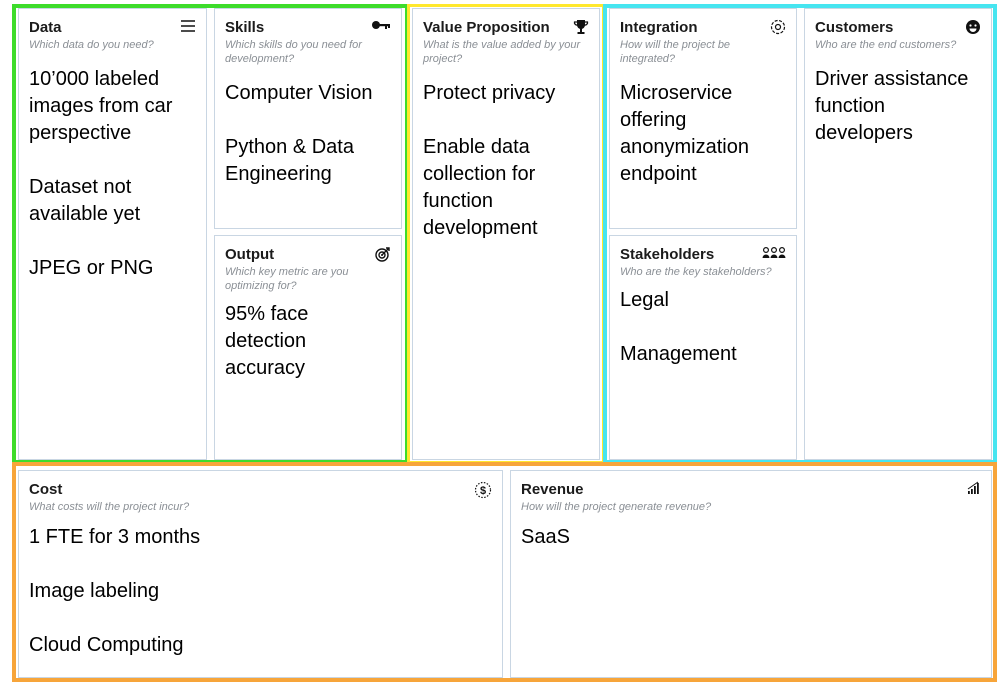 This screenshot has height=683, width=1000. Describe the element at coordinates (502, 52) in the screenshot. I see `card-question: What is the value added by your project?` at that location.